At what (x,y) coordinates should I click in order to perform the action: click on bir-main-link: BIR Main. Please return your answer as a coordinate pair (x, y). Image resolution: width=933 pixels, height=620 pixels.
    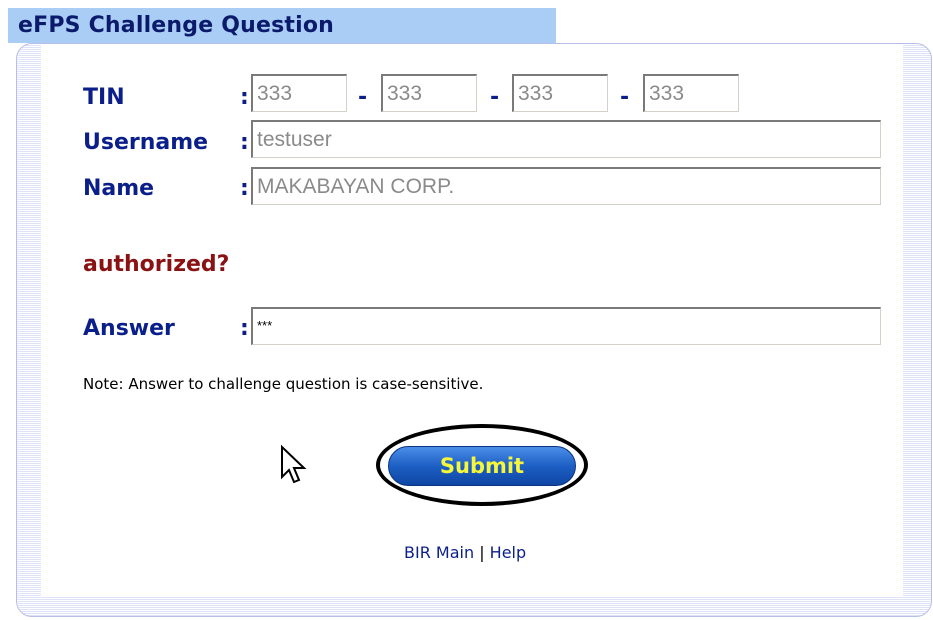
    Looking at the image, I should click on (439, 552).